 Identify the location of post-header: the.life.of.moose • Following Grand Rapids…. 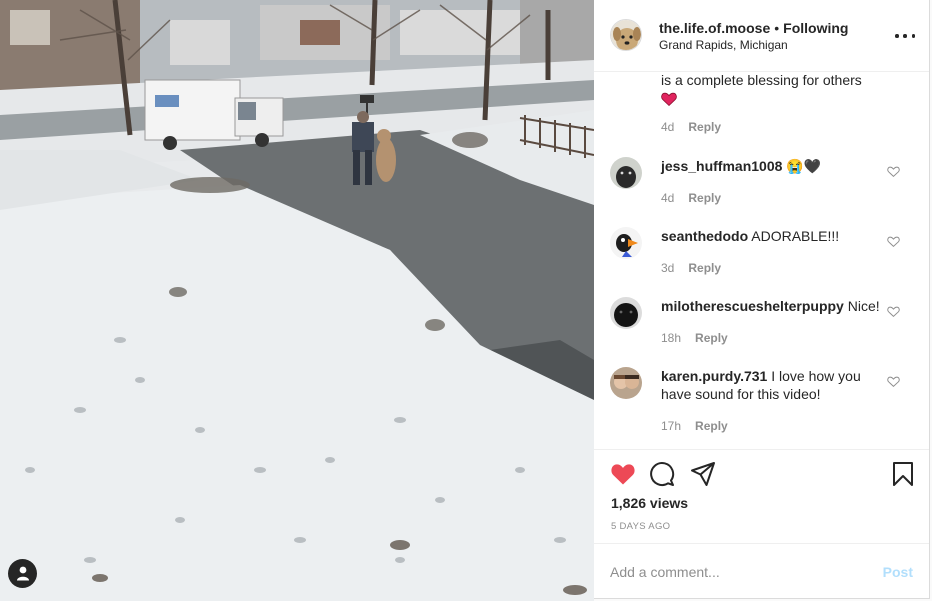
(761, 36).